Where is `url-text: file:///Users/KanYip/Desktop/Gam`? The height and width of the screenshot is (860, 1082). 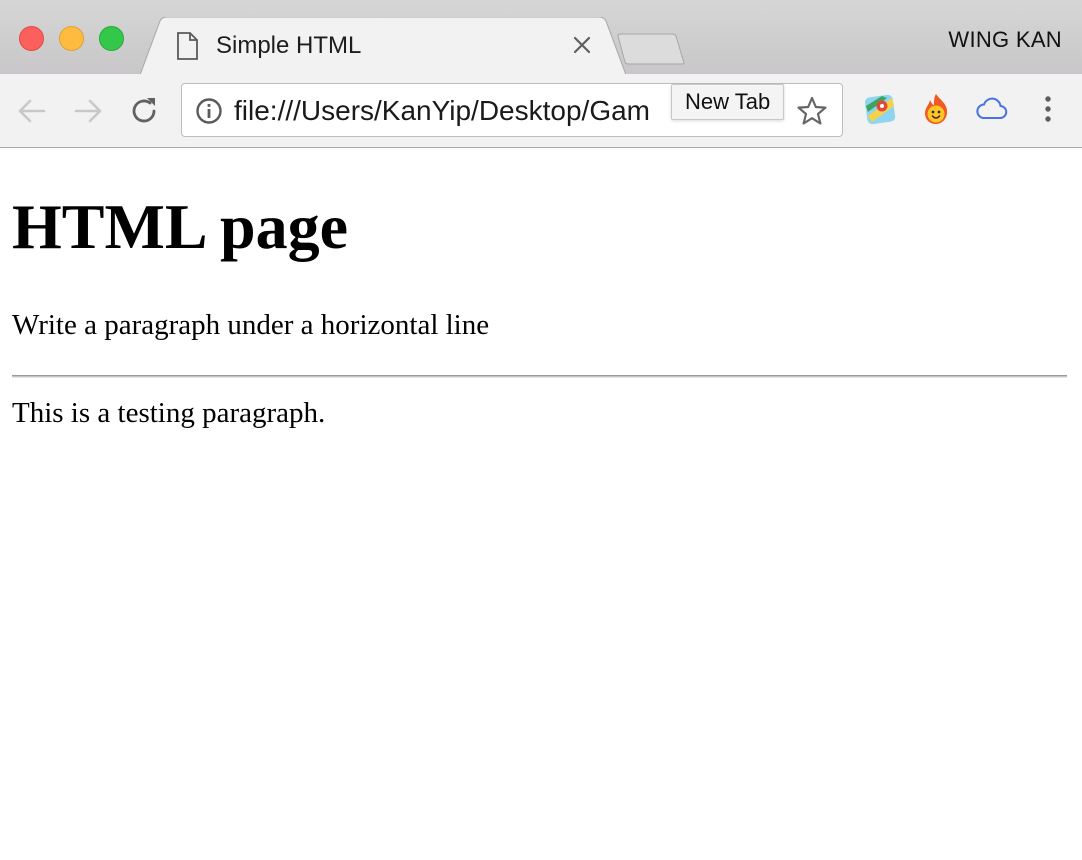
url-text: file:///Users/KanYip/Desktop/Gam is located at coordinates (442, 111).